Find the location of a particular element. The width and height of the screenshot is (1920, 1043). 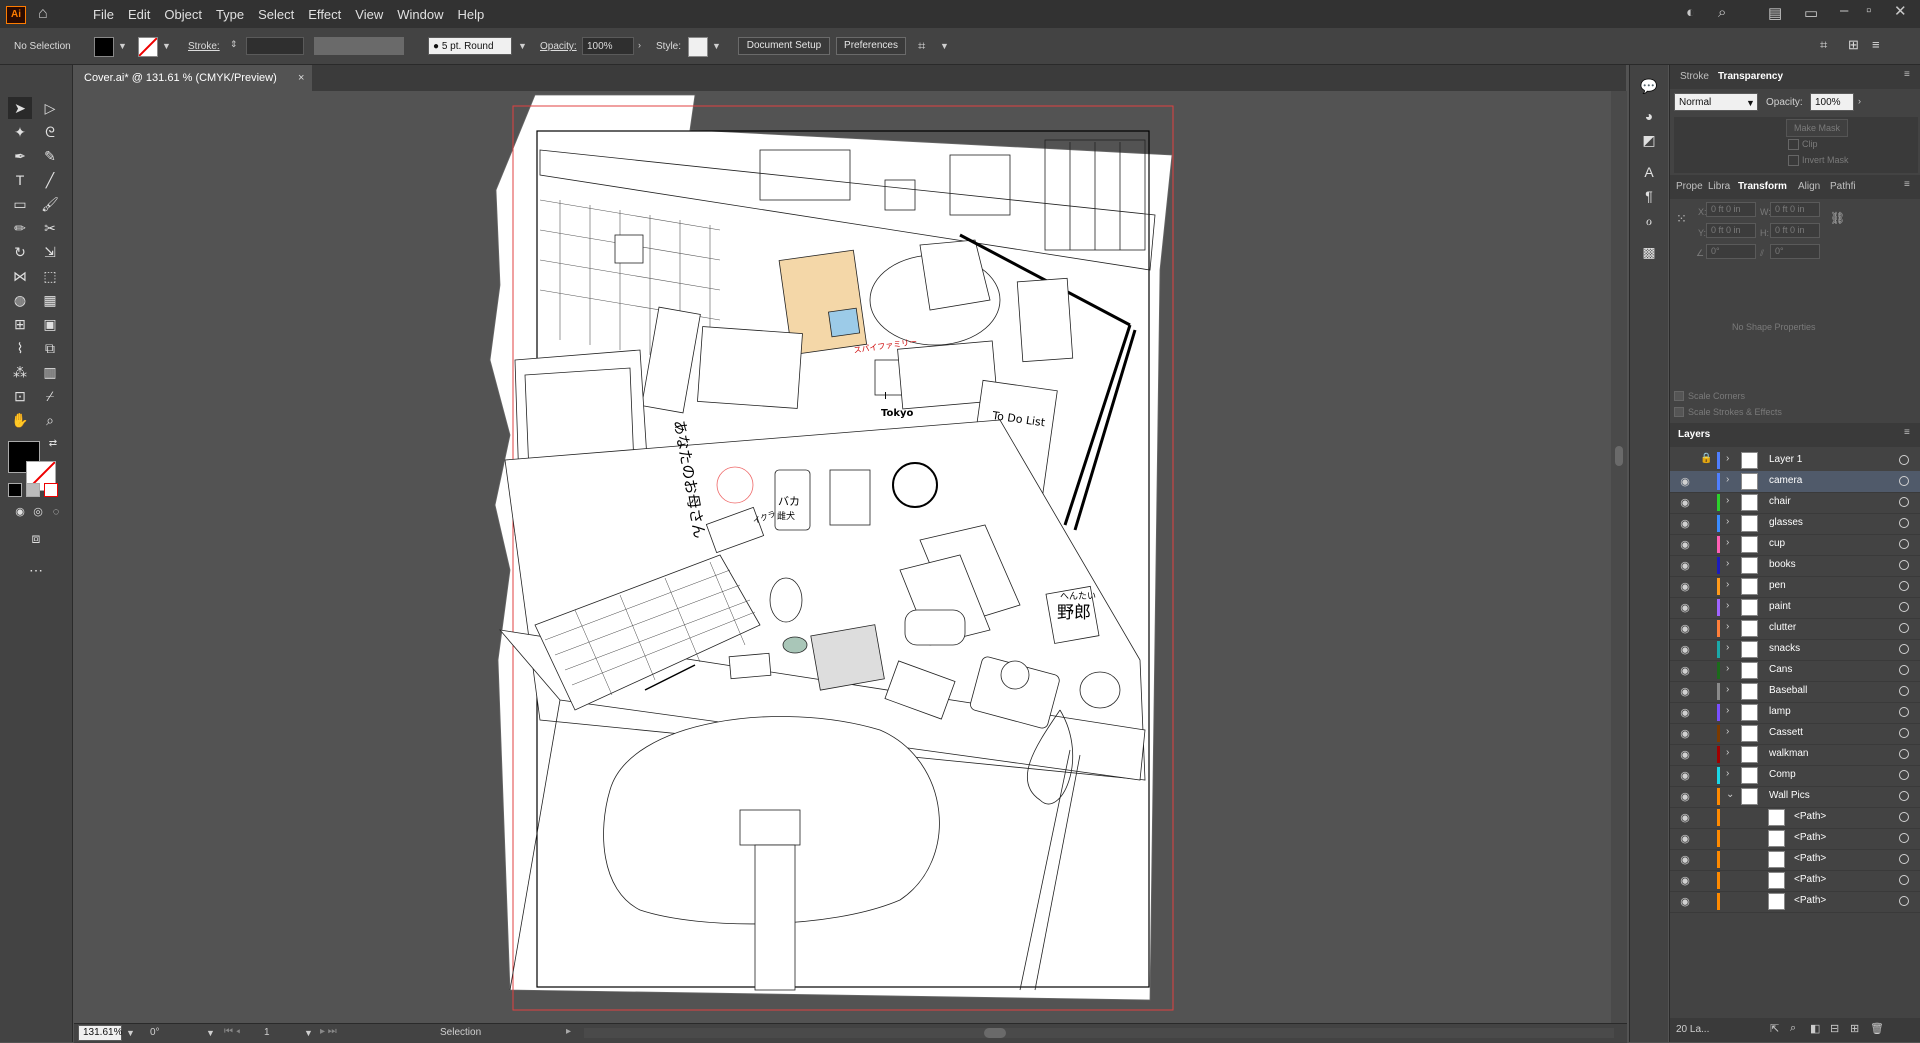

symbol-sprayer-tool-icon: ⁂ is located at coordinates (20, 372).